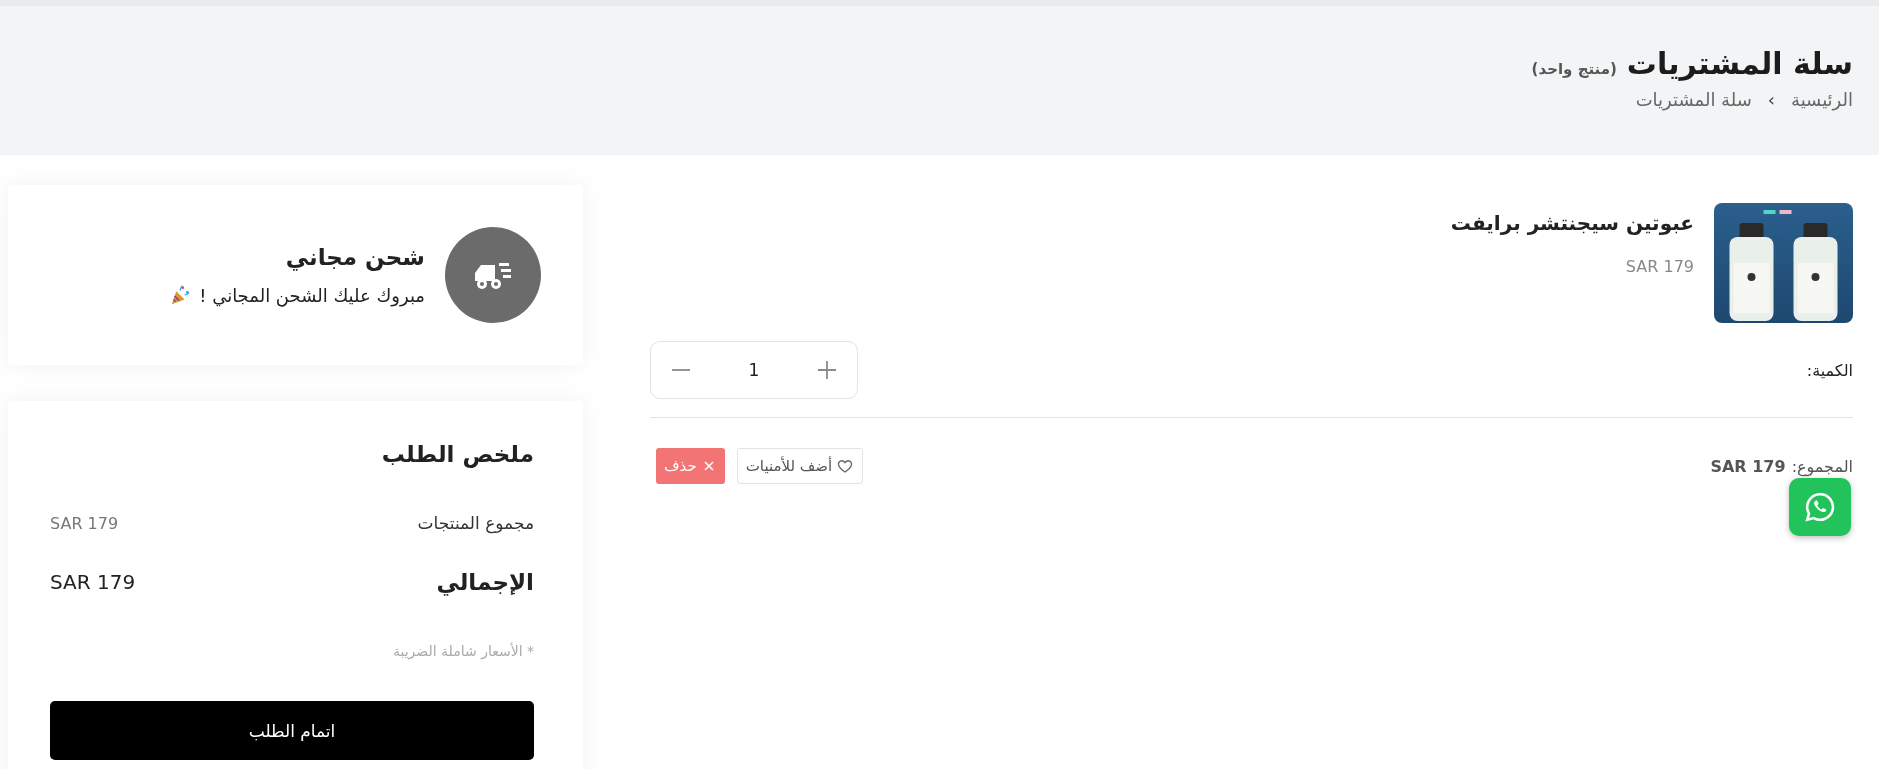  Describe the element at coordinates (1822, 99) in the screenshot. I see `breadcrumb-link: الرئيسية` at that location.